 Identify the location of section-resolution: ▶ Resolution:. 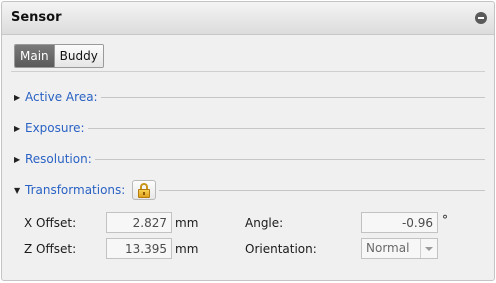
(249, 159).